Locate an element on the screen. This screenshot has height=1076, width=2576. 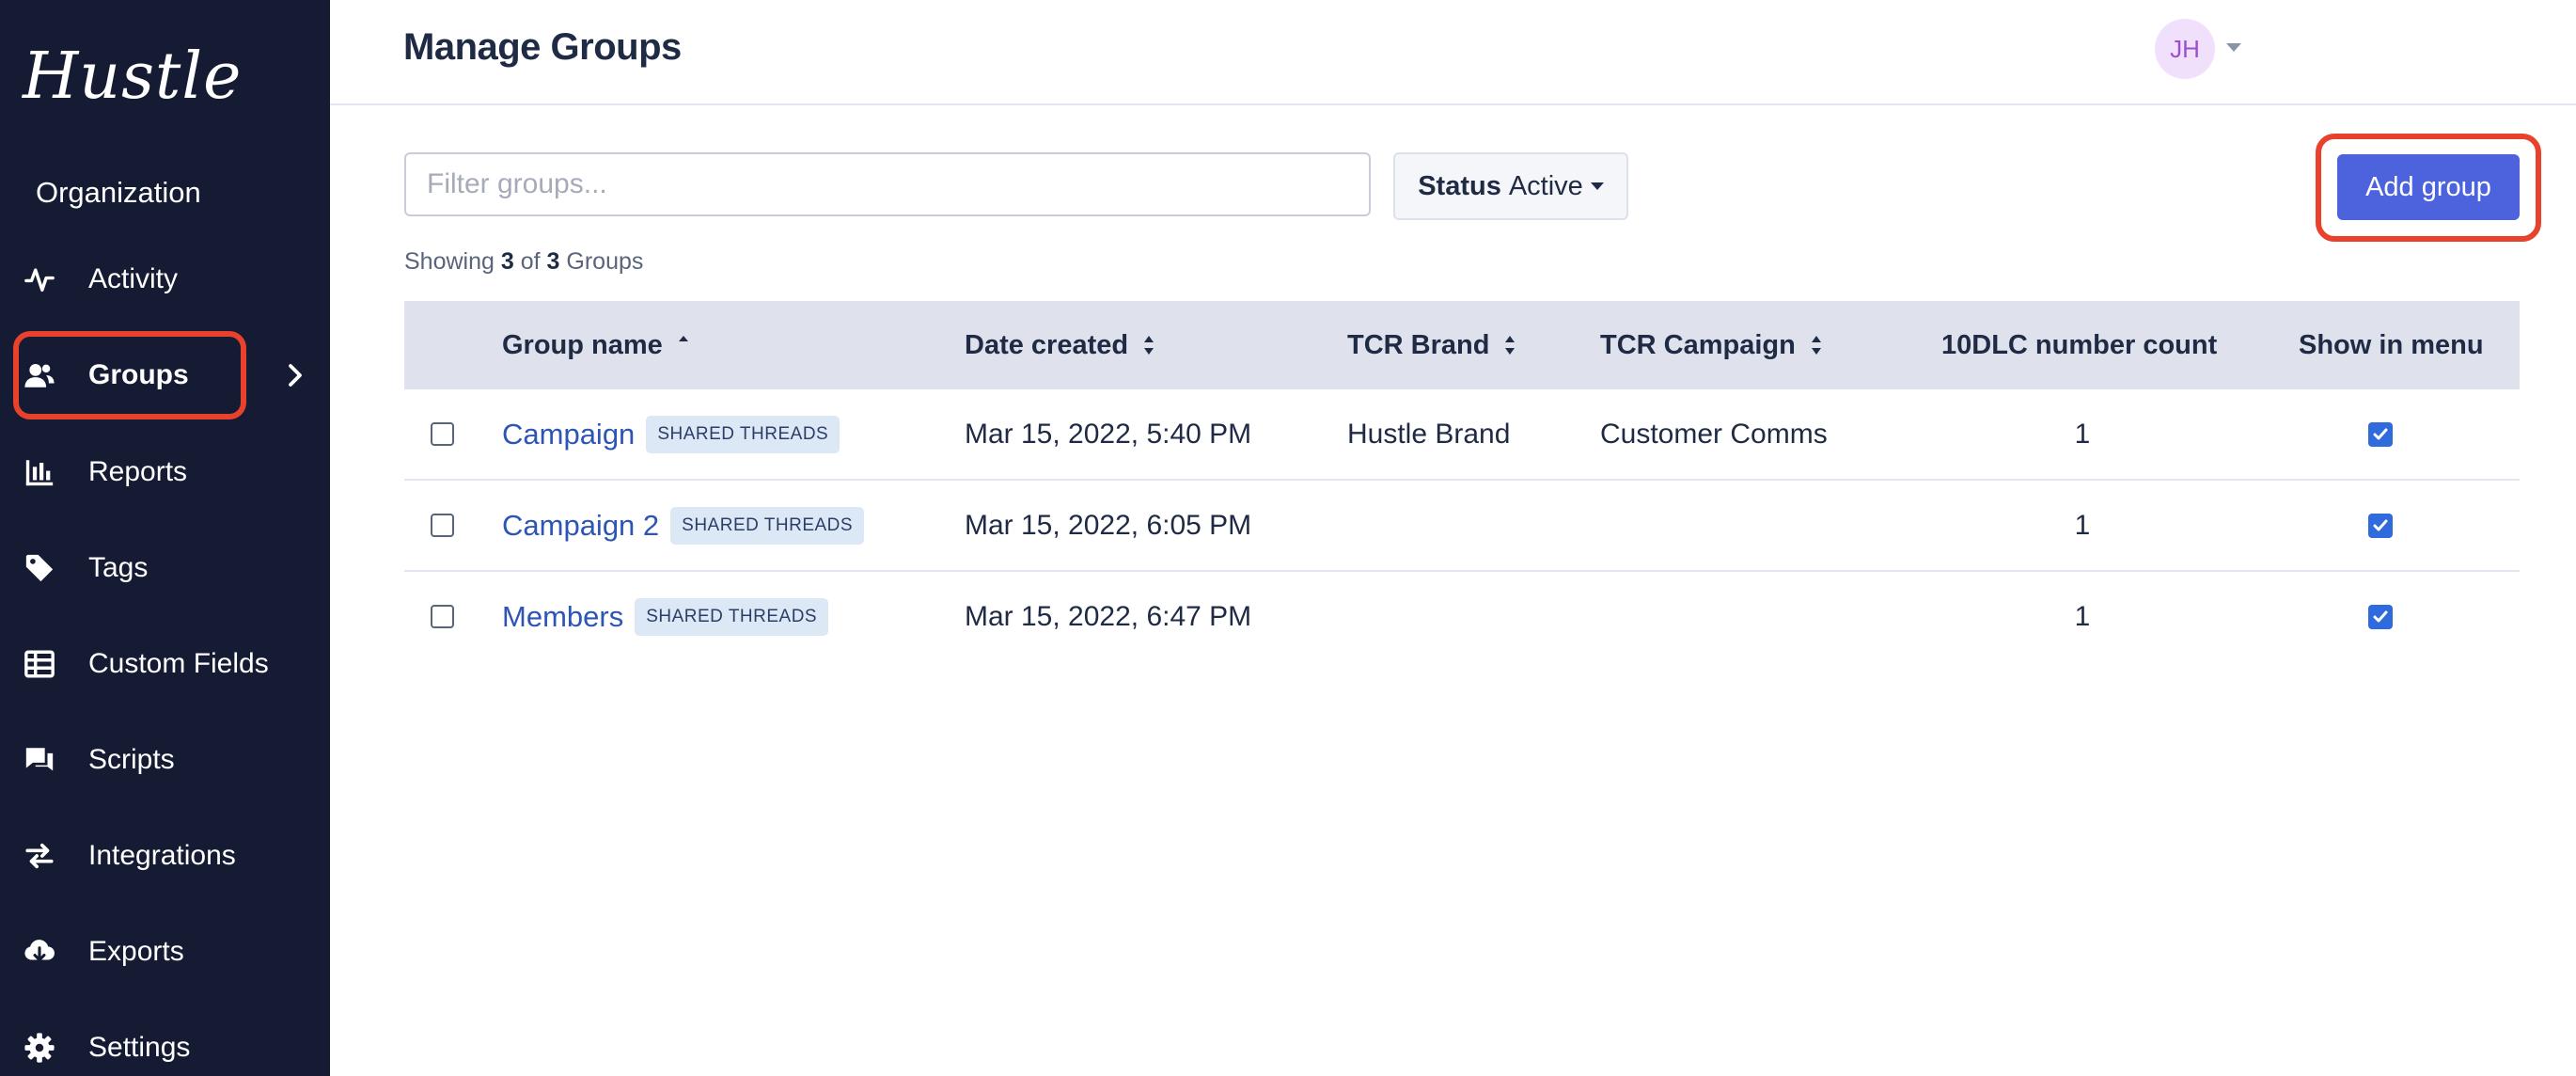
column-header-show-in-menu: Show in menu is located at coordinates (2391, 345).